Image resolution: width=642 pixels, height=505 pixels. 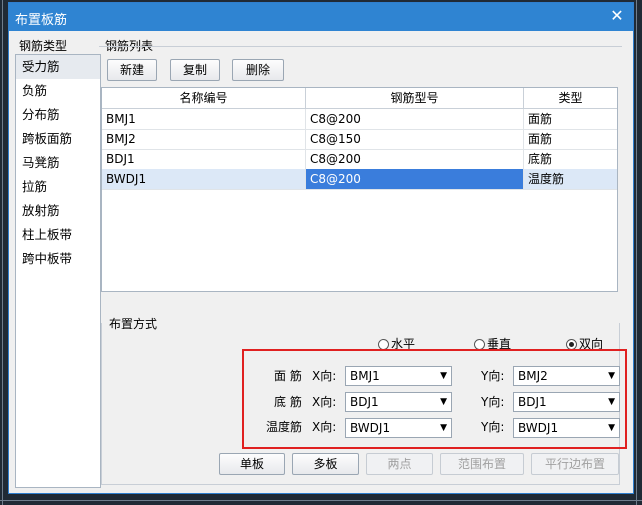 I want to click on cell-name: BMJ1, so click(x=204, y=119).